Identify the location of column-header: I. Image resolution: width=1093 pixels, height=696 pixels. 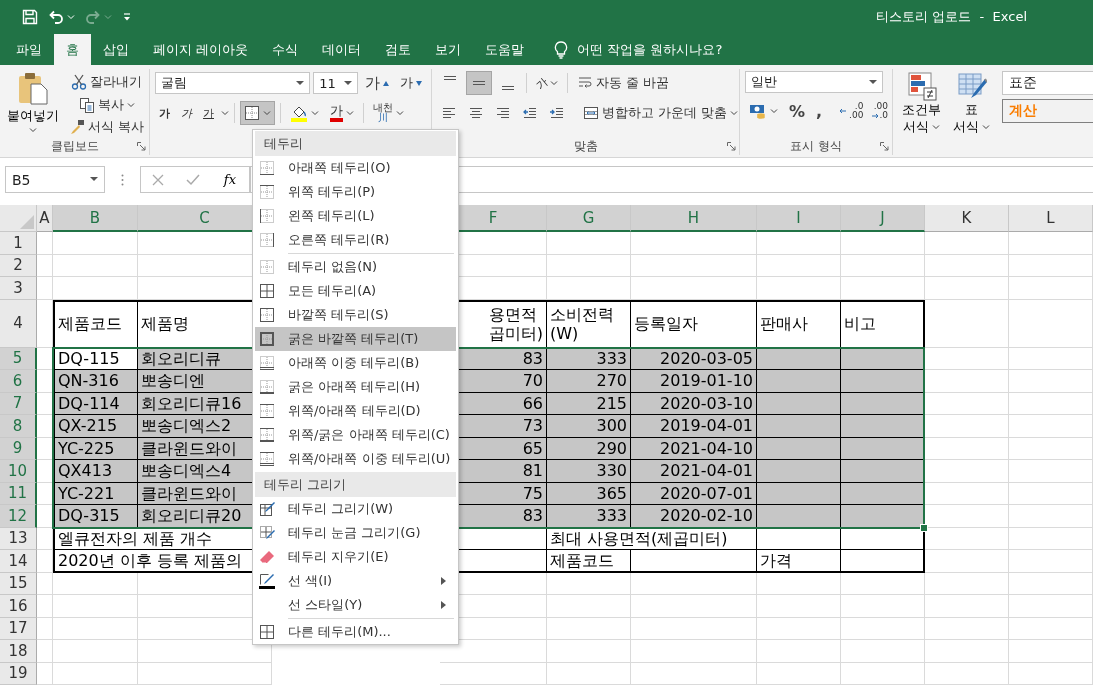
(799, 218).